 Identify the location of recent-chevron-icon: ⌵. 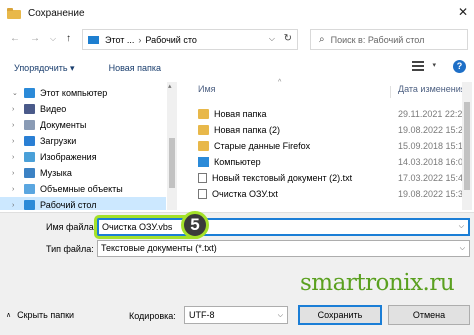
(53, 39).